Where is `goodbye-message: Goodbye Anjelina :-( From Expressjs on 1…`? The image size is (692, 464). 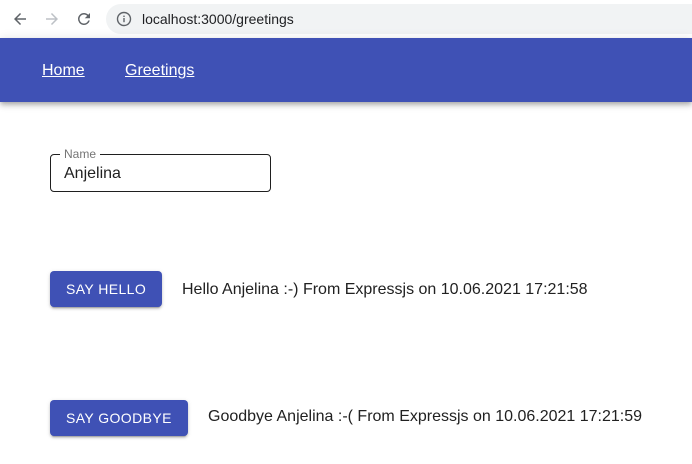
goodbye-message: Goodbye Anjelina :-( From Expressjs on 1… is located at coordinates (425, 416).